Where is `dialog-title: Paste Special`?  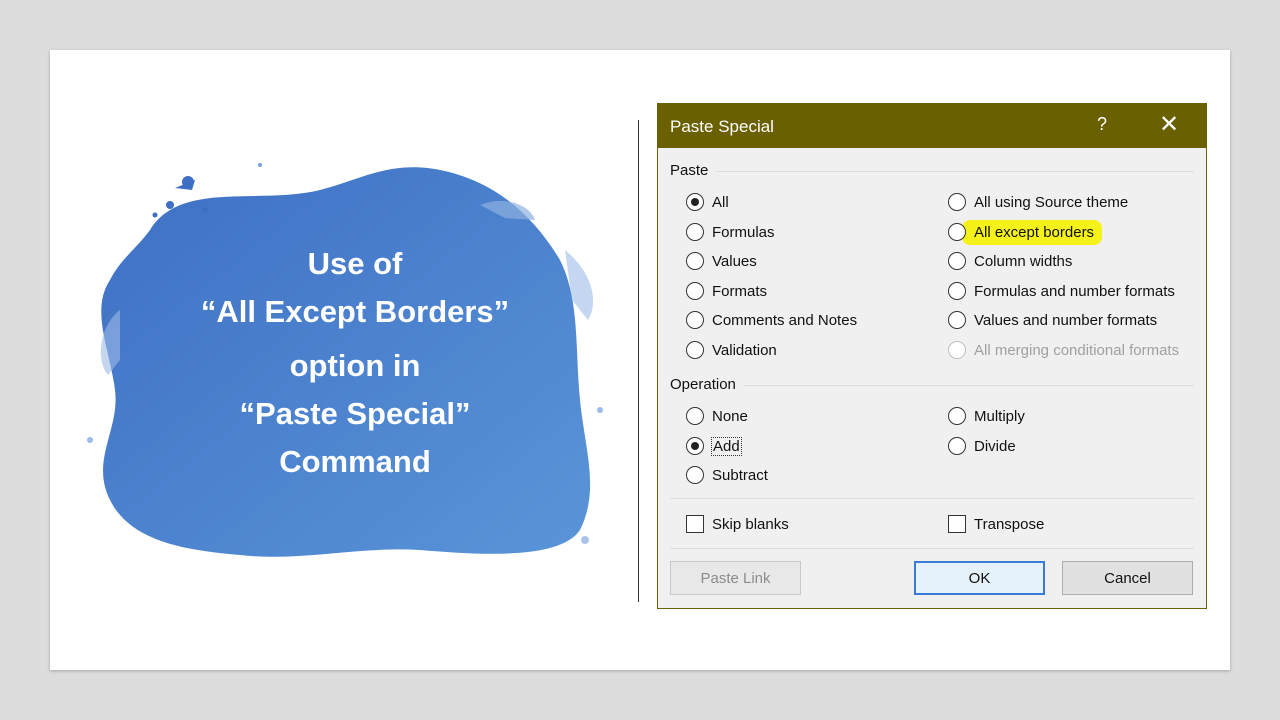 dialog-title: Paste Special is located at coordinates (722, 126).